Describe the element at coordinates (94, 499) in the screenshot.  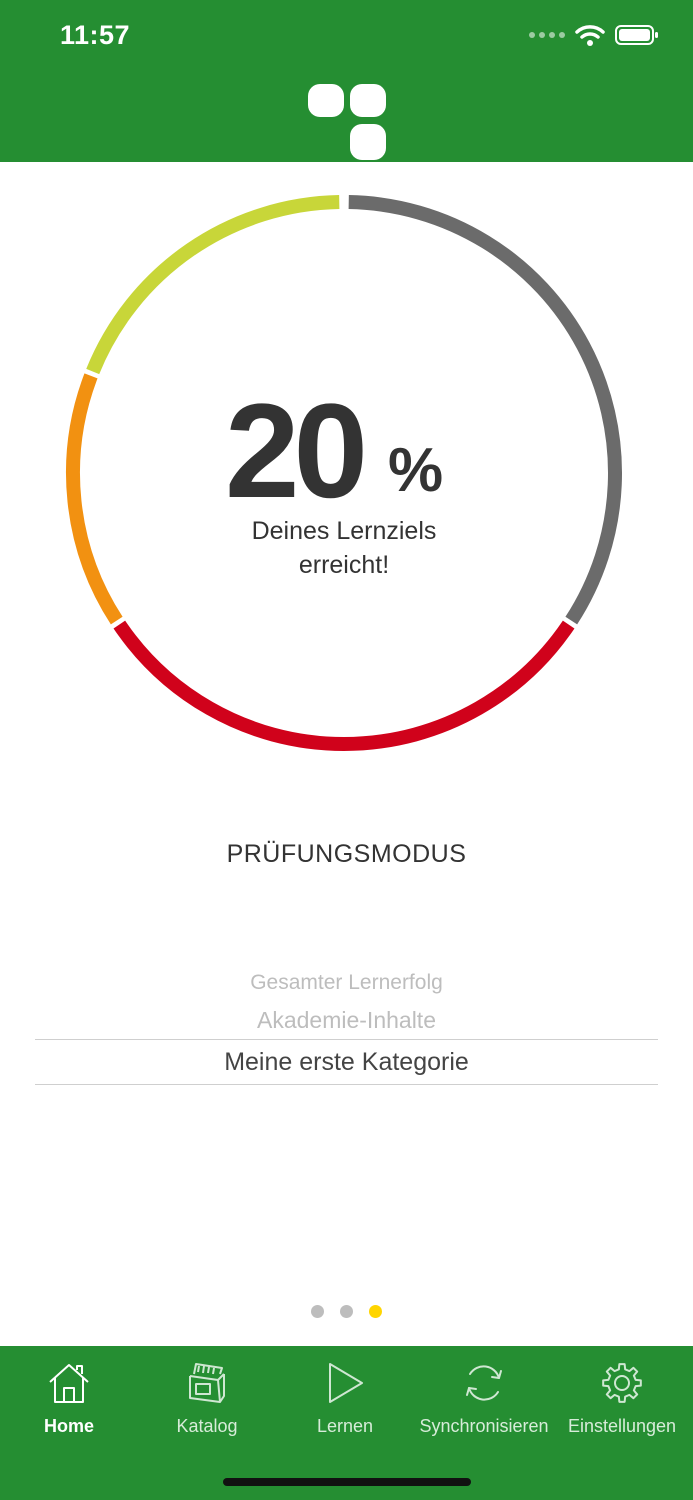
I see `progress-ring-orange-segment` at that location.